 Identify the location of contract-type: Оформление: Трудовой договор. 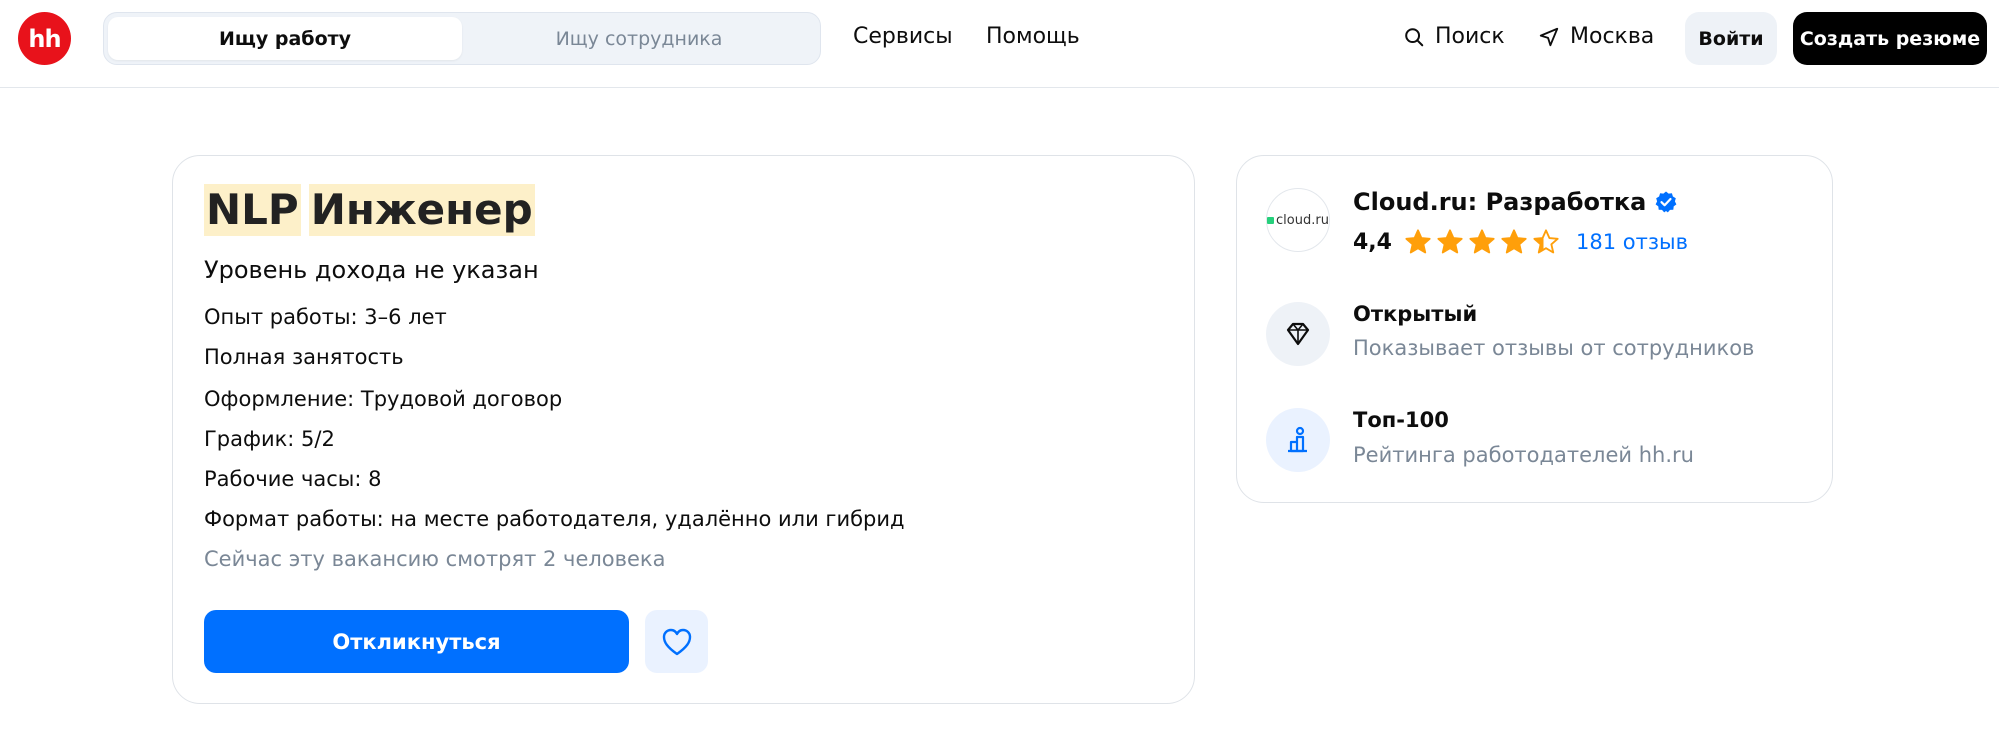
(383, 399).